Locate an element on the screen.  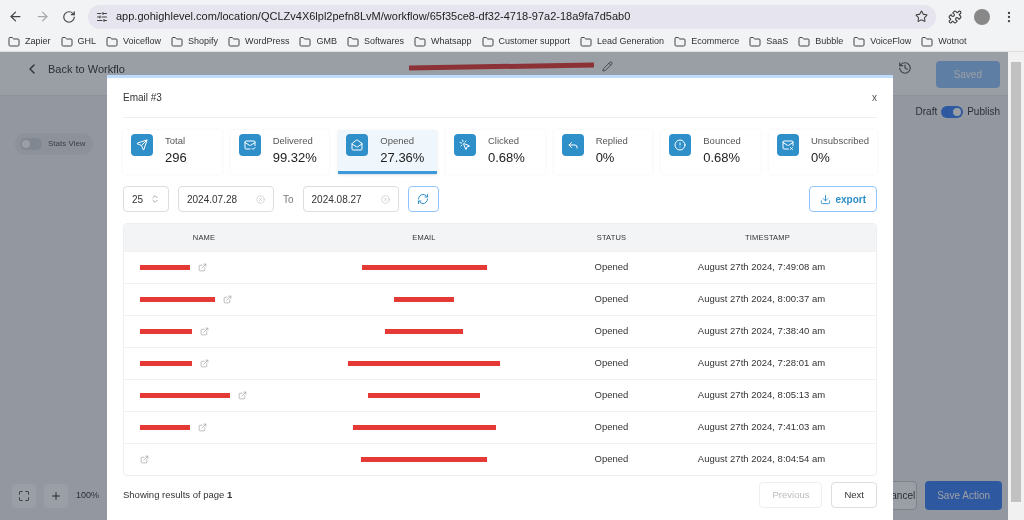
bookmark-link: Bubble is located at coordinates (829, 42).